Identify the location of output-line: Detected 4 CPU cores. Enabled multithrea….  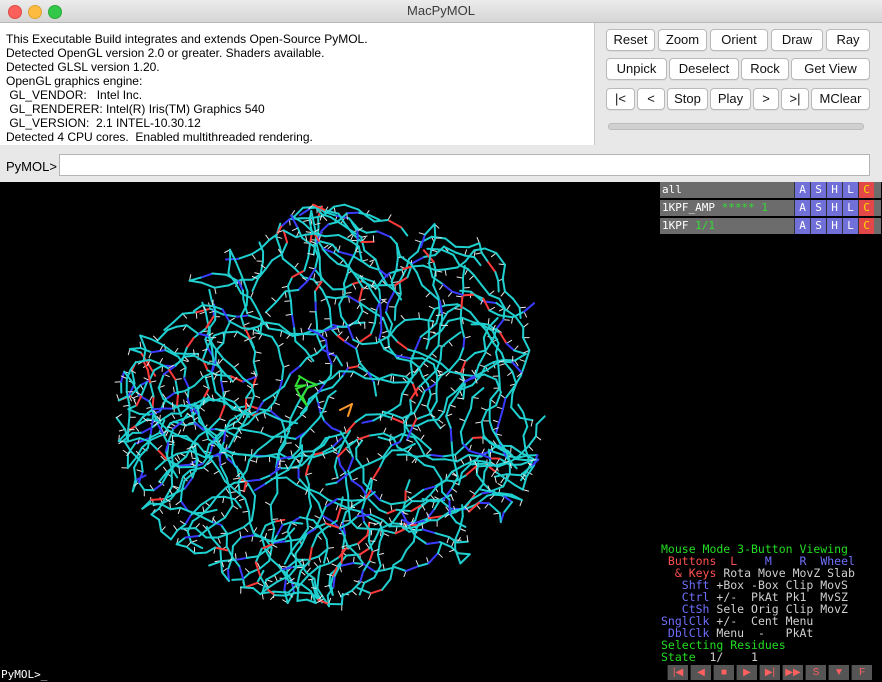
(159, 137).